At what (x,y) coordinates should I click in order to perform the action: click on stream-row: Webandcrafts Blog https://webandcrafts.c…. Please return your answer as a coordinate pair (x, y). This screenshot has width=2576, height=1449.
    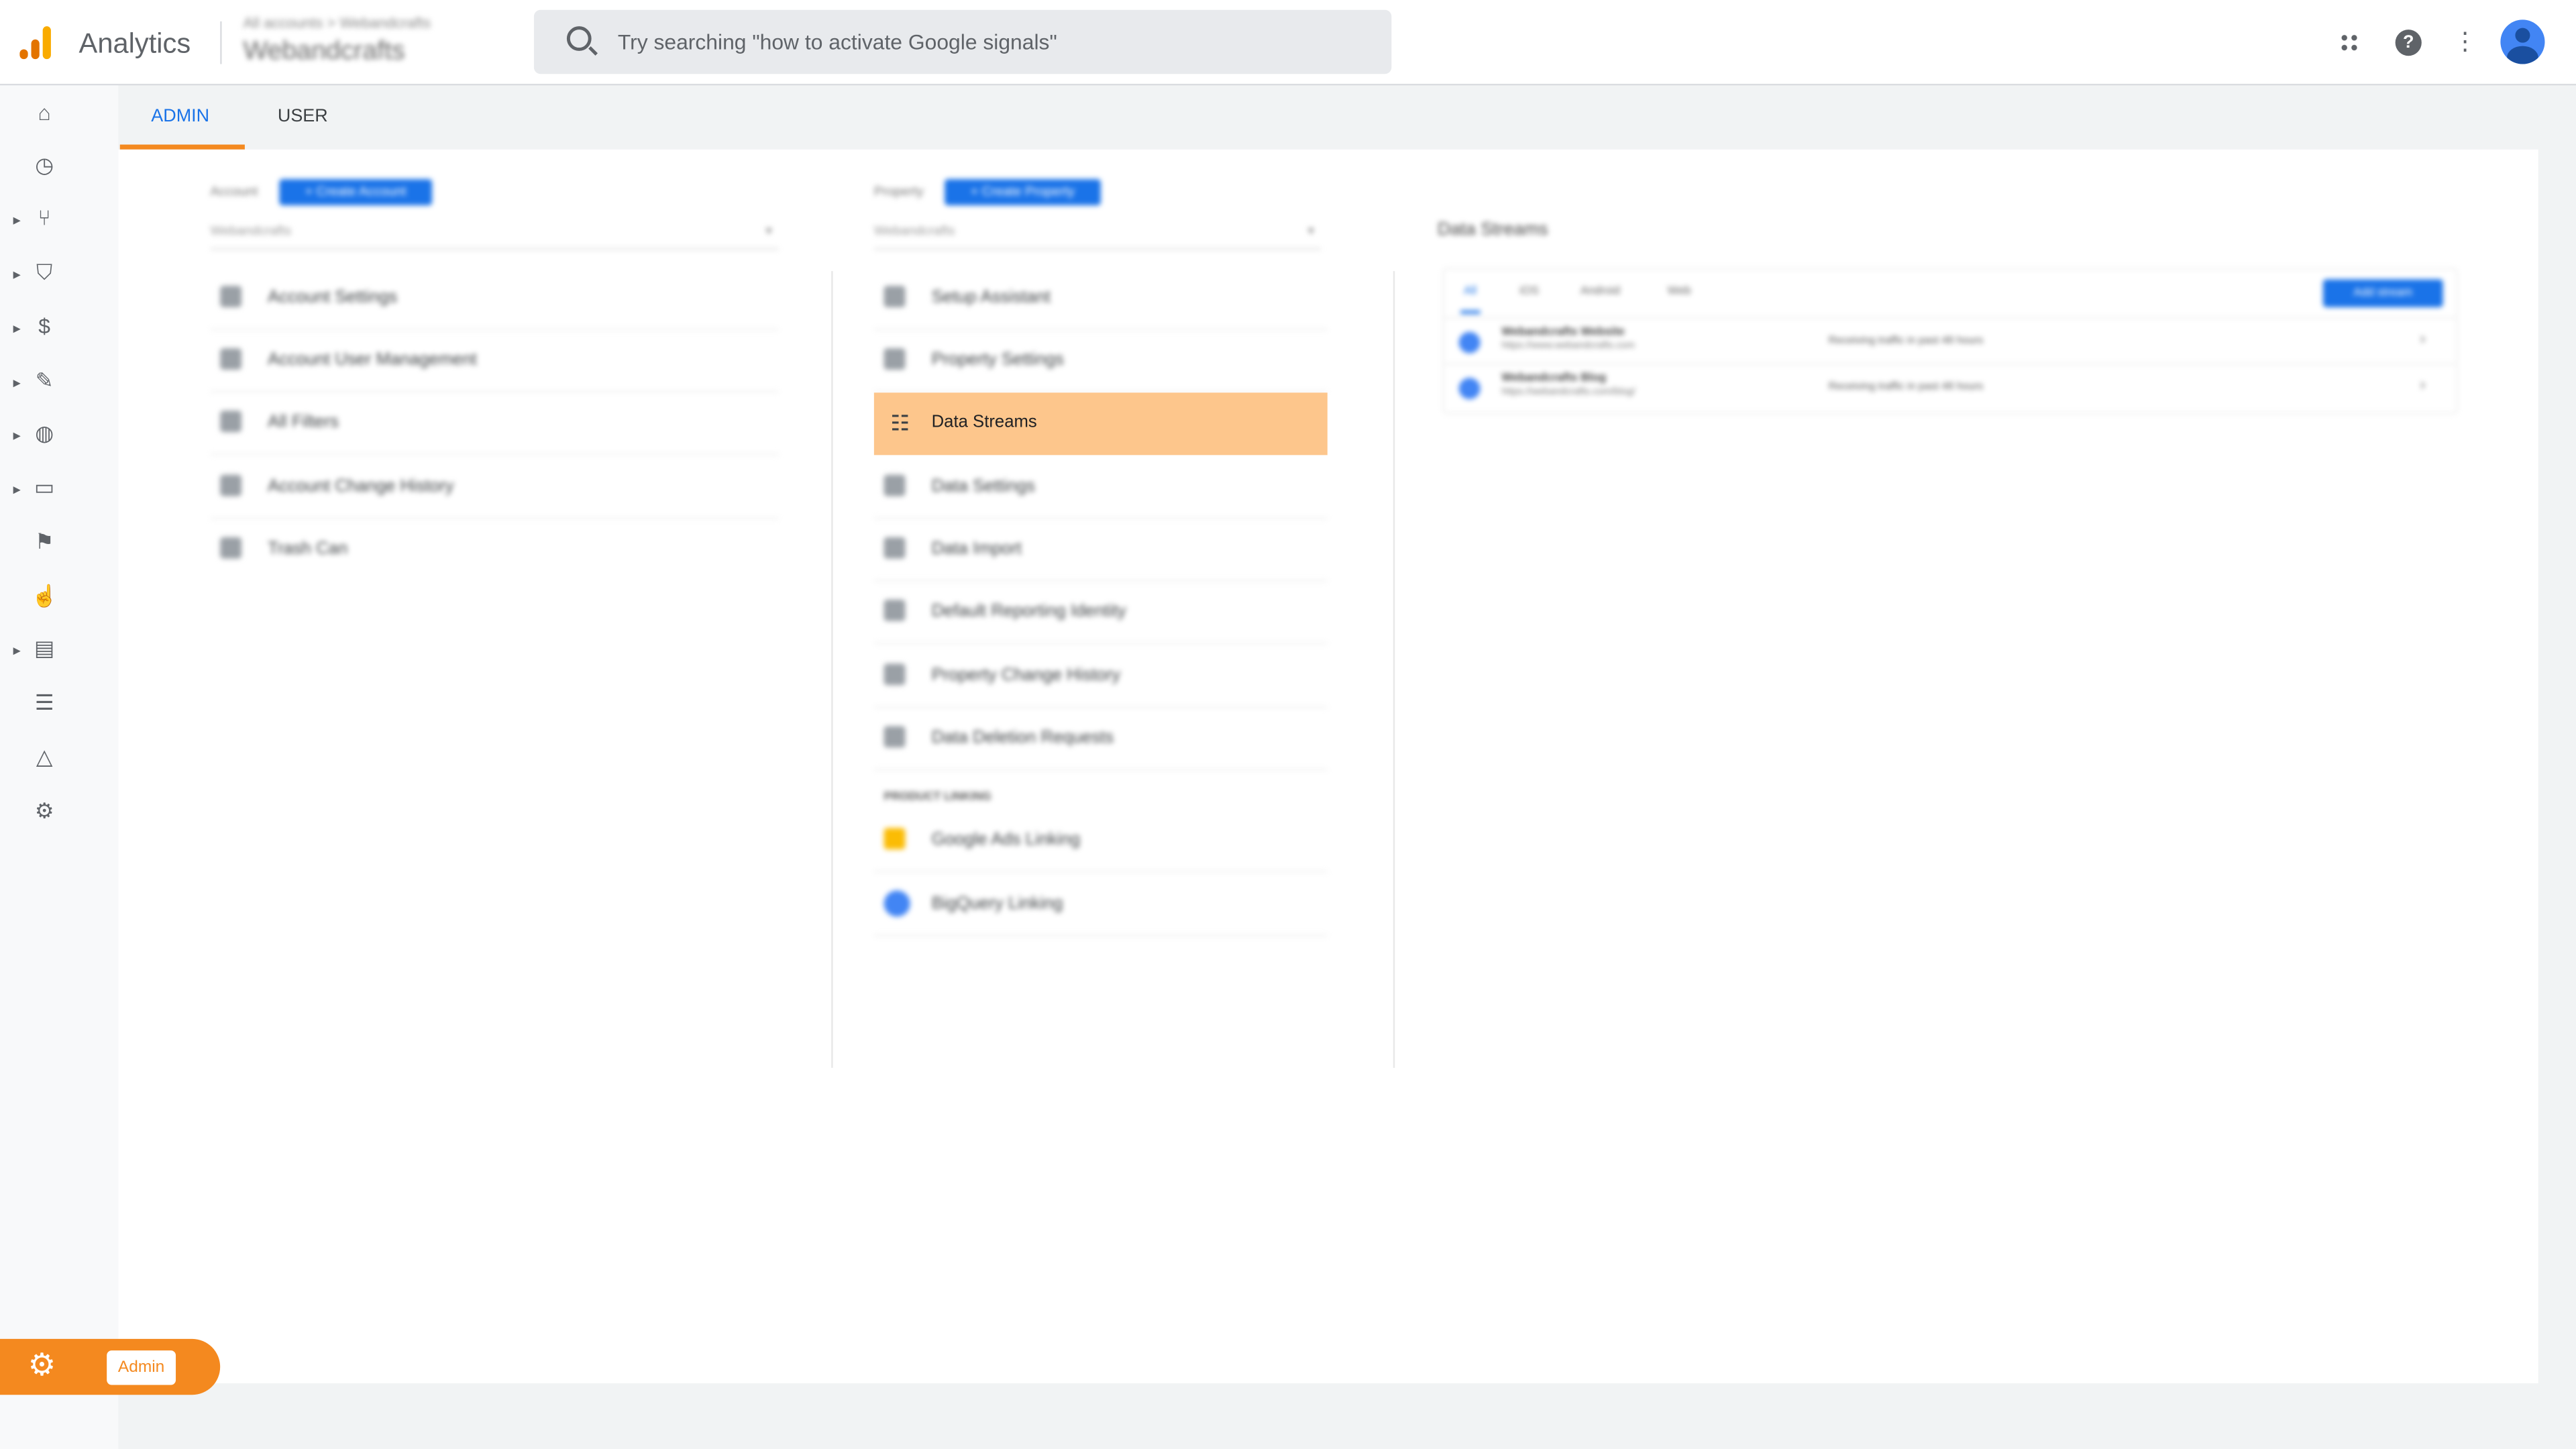
    Looking at the image, I should click on (1950, 387).